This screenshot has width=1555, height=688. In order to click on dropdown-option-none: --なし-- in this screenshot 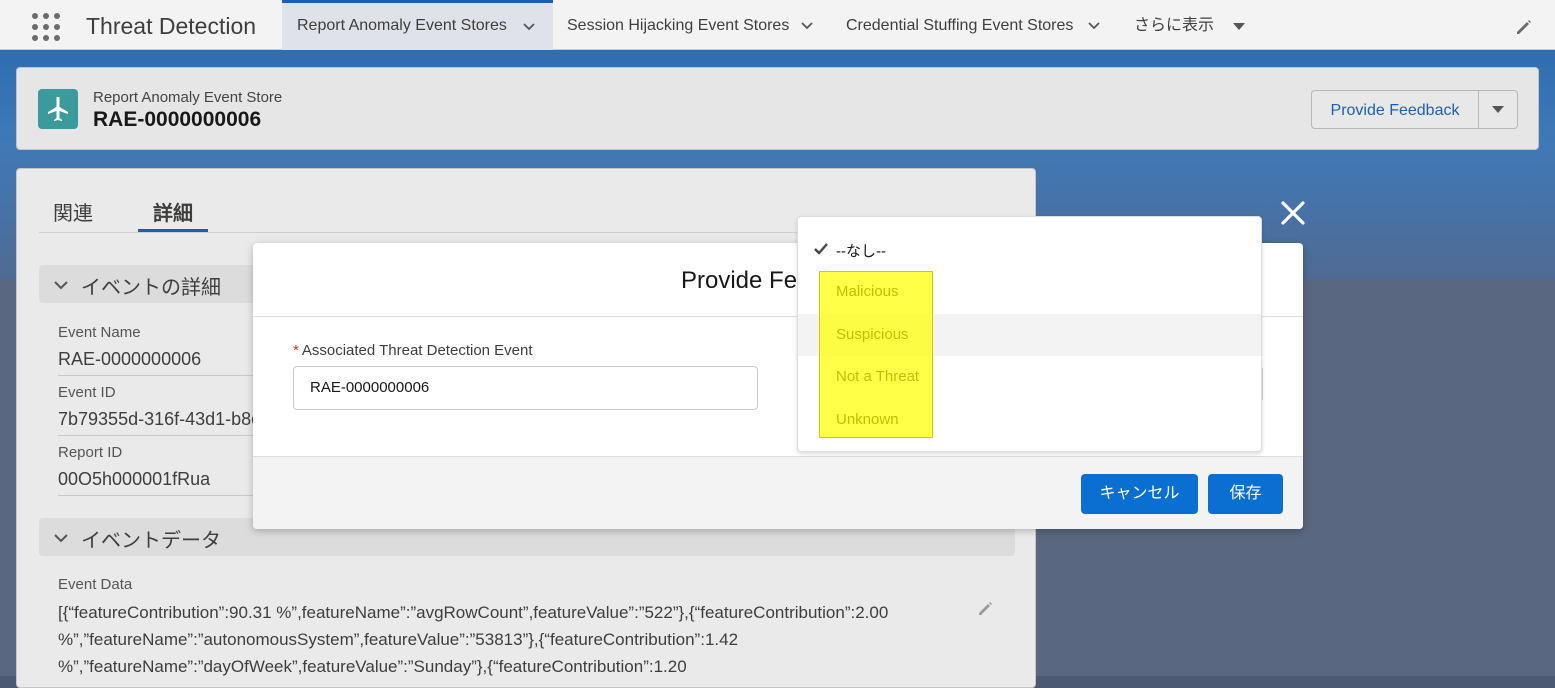, I will do `click(1029, 249)`.